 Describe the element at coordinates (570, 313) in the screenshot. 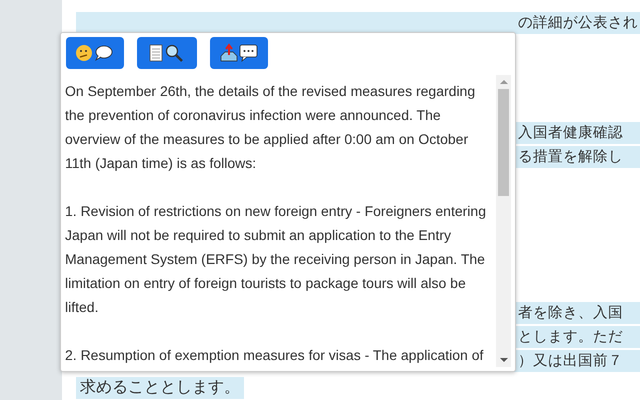

I see `highlighted-text: 者を除き、入国` at that location.